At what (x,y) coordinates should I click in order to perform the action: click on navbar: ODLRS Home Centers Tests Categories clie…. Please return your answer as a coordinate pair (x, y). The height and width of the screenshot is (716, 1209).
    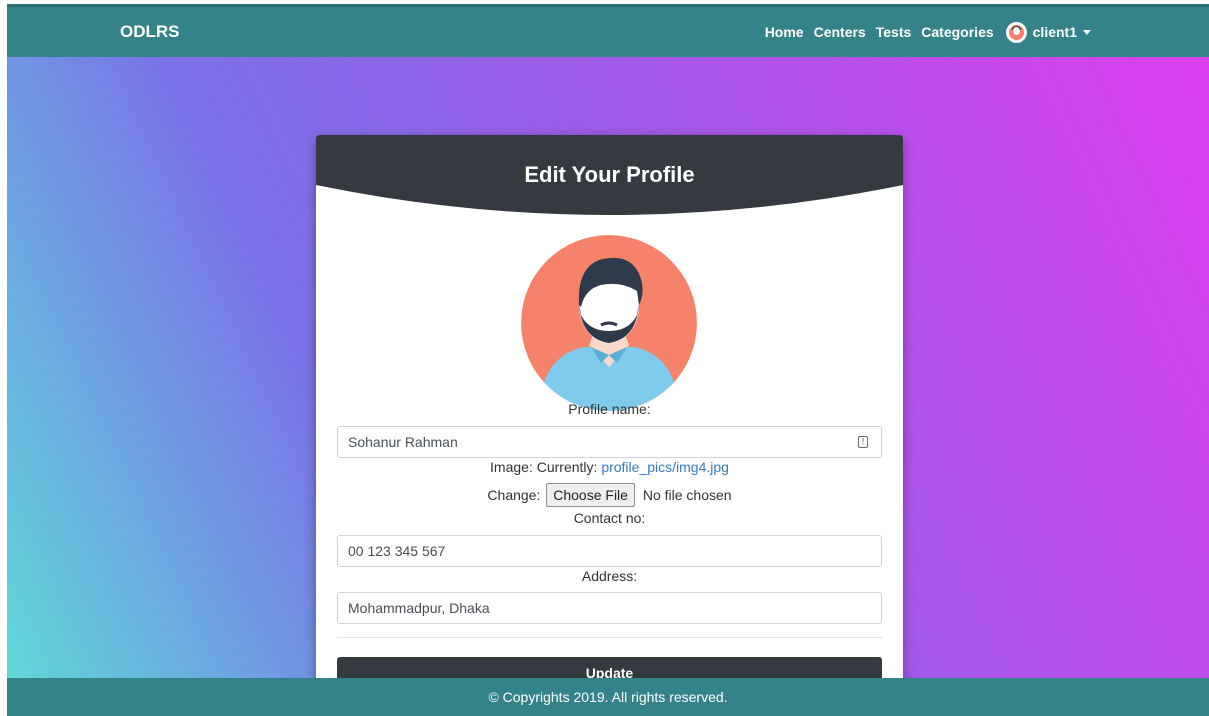
    Looking at the image, I should click on (608, 30).